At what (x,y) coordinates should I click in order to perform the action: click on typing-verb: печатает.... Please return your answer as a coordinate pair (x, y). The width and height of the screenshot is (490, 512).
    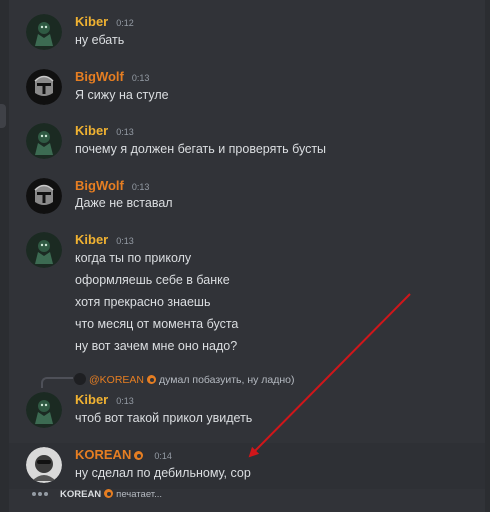
    Looking at the image, I should click on (139, 494).